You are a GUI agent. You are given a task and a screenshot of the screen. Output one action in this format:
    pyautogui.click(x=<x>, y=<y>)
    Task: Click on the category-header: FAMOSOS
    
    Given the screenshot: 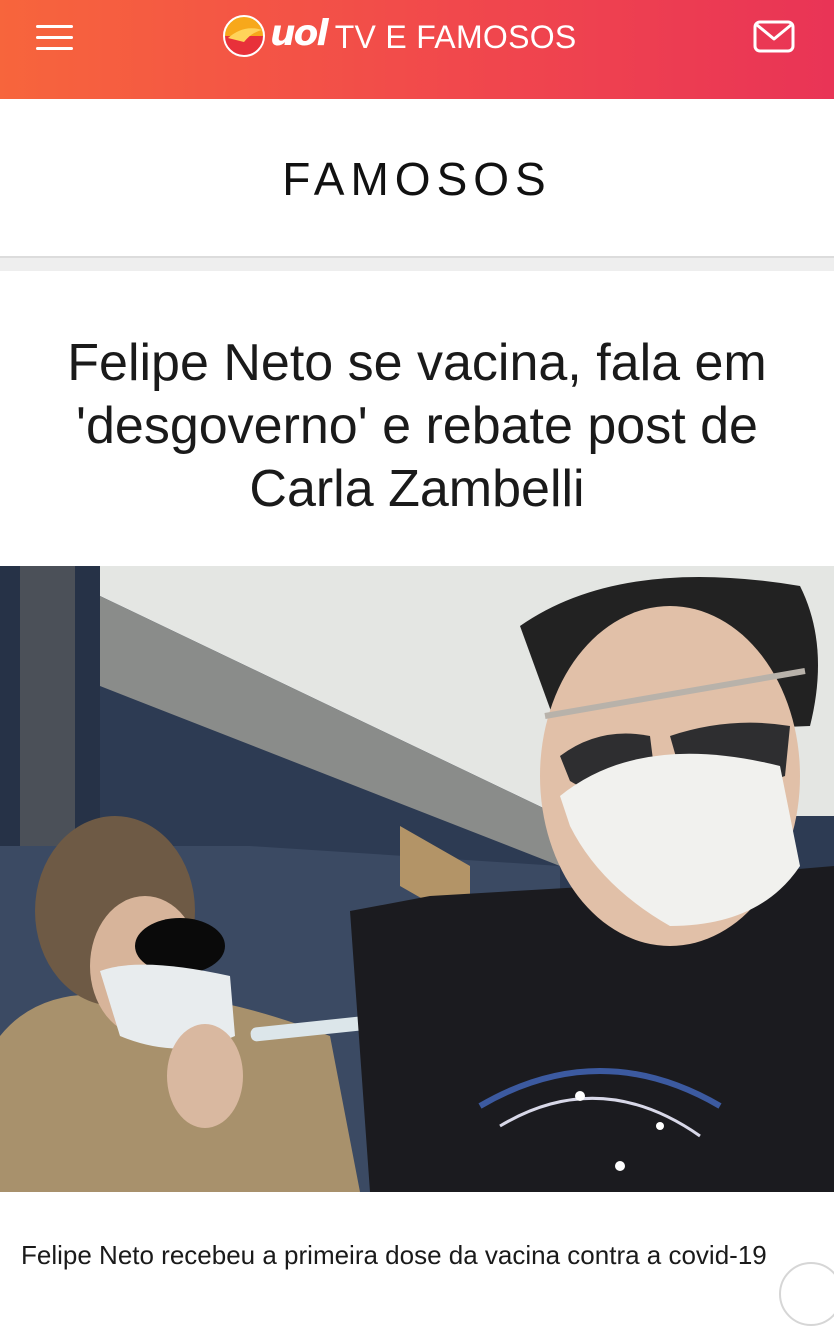 What is the action you would take?
    pyautogui.click(x=417, y=178)
    